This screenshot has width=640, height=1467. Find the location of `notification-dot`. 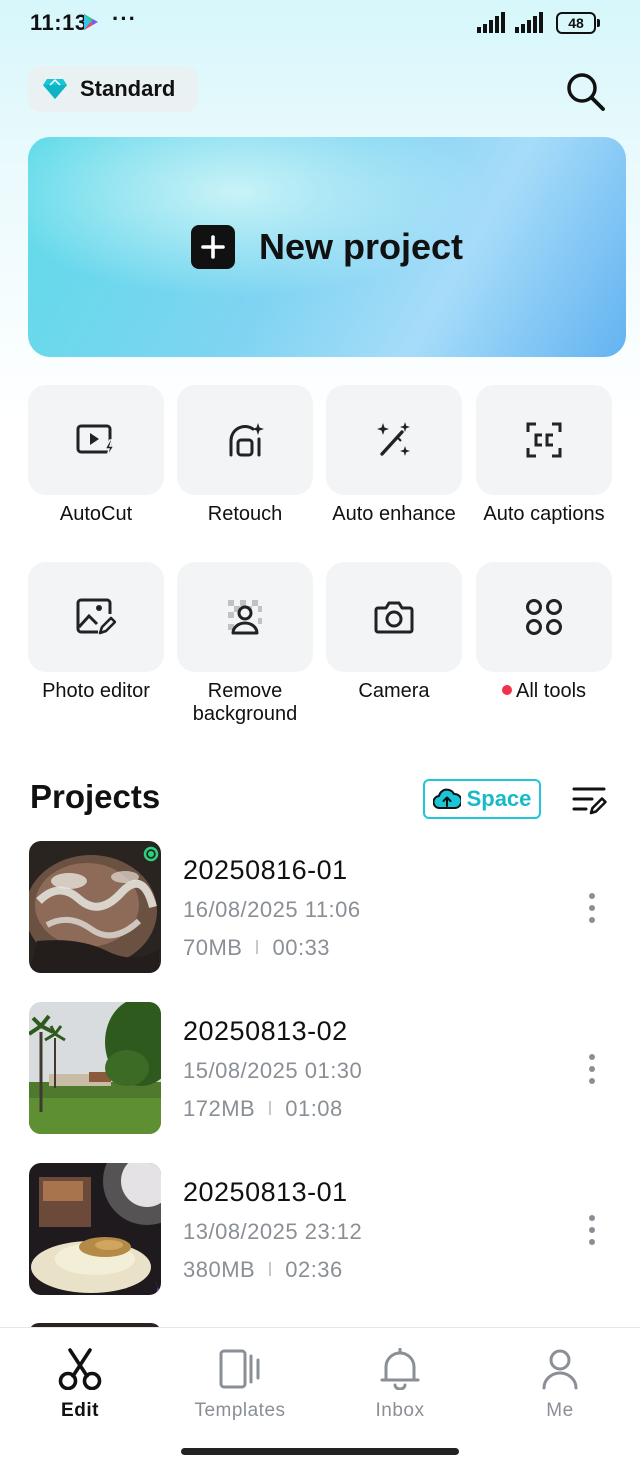

notification-dot is located at coordinates (506, 690).